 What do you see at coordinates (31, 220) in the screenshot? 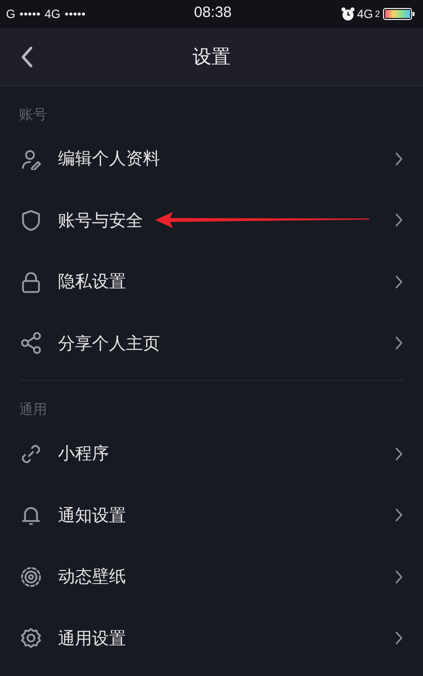
I see `shield-icon` at bounding box center [31, 220].